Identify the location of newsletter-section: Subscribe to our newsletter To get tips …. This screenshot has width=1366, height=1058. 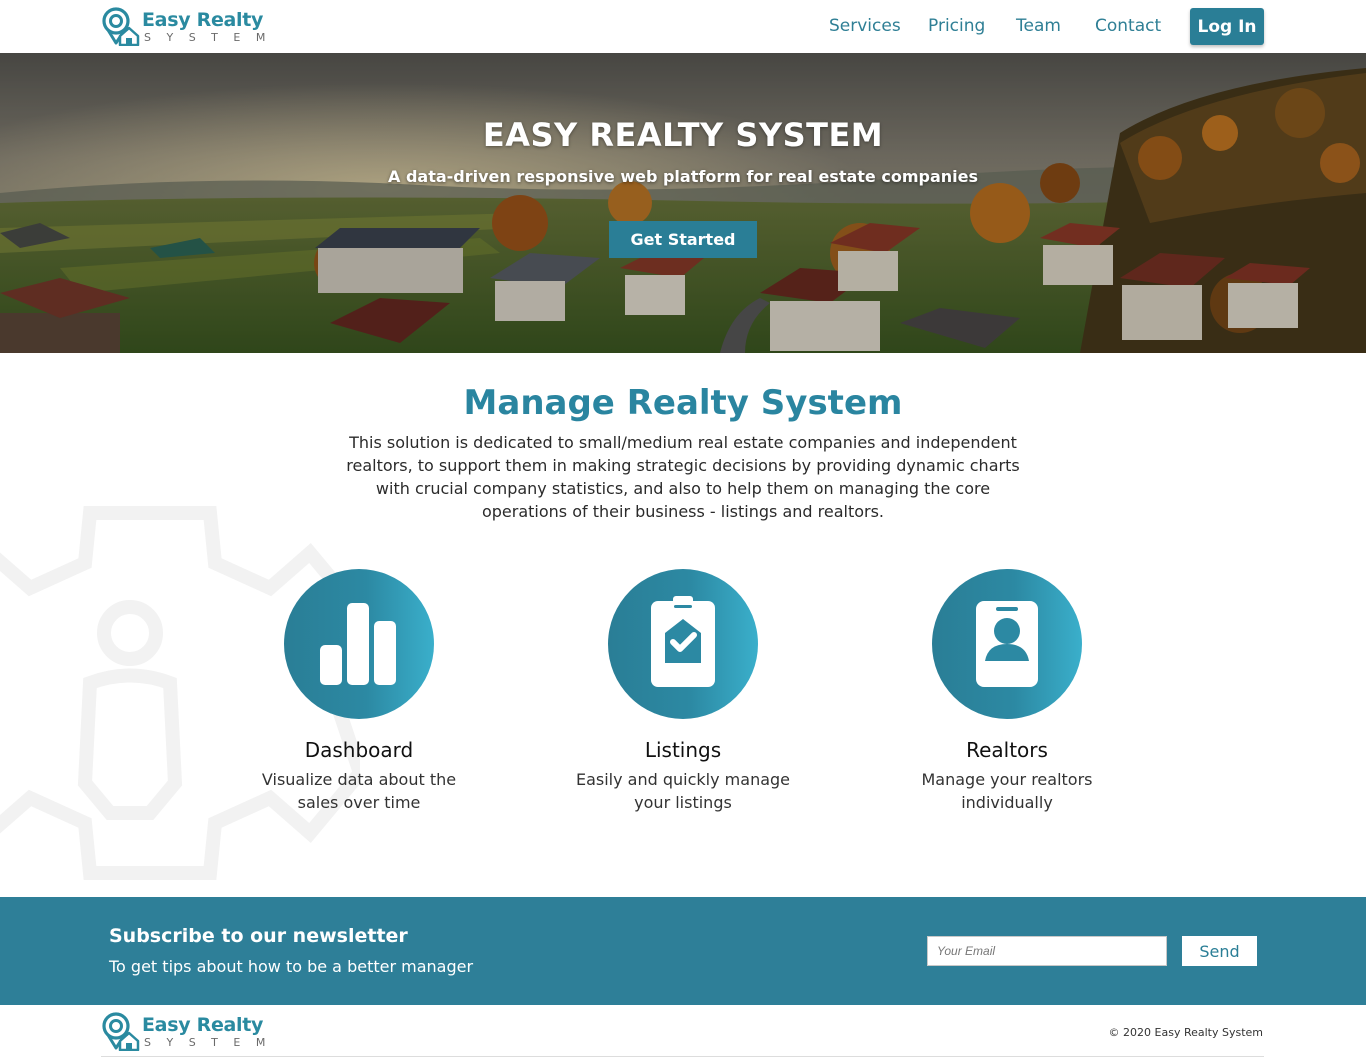
(683, 951).